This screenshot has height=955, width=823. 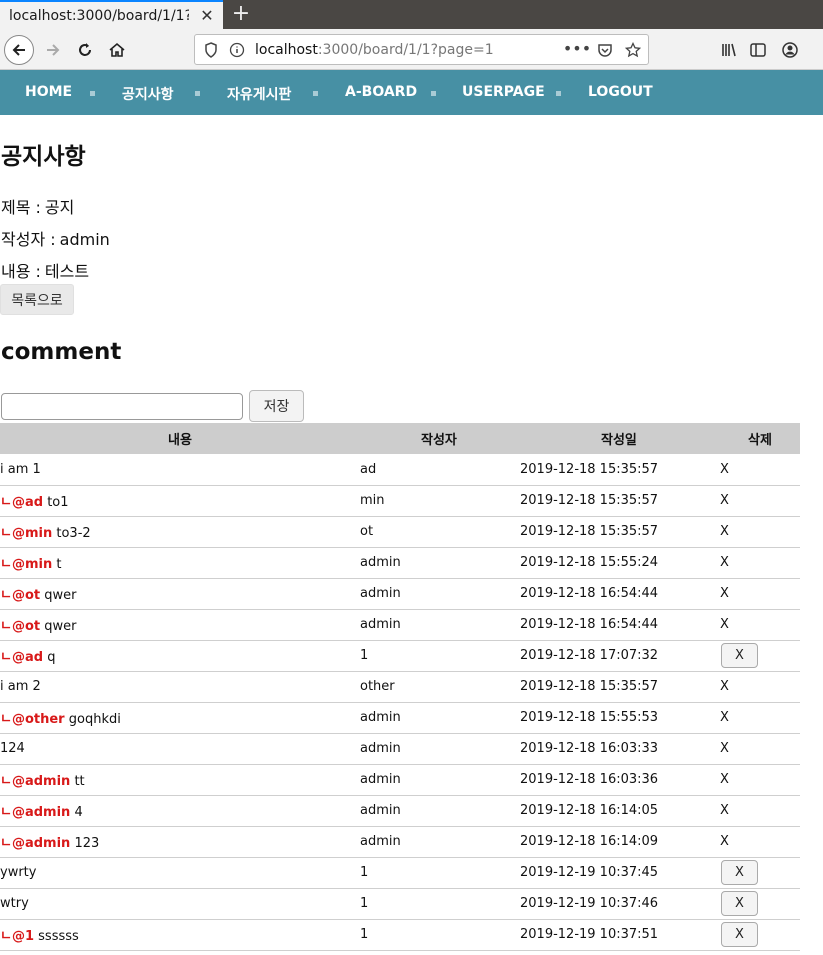 I want to click on comment-text: t, so click(x=59, y=564).